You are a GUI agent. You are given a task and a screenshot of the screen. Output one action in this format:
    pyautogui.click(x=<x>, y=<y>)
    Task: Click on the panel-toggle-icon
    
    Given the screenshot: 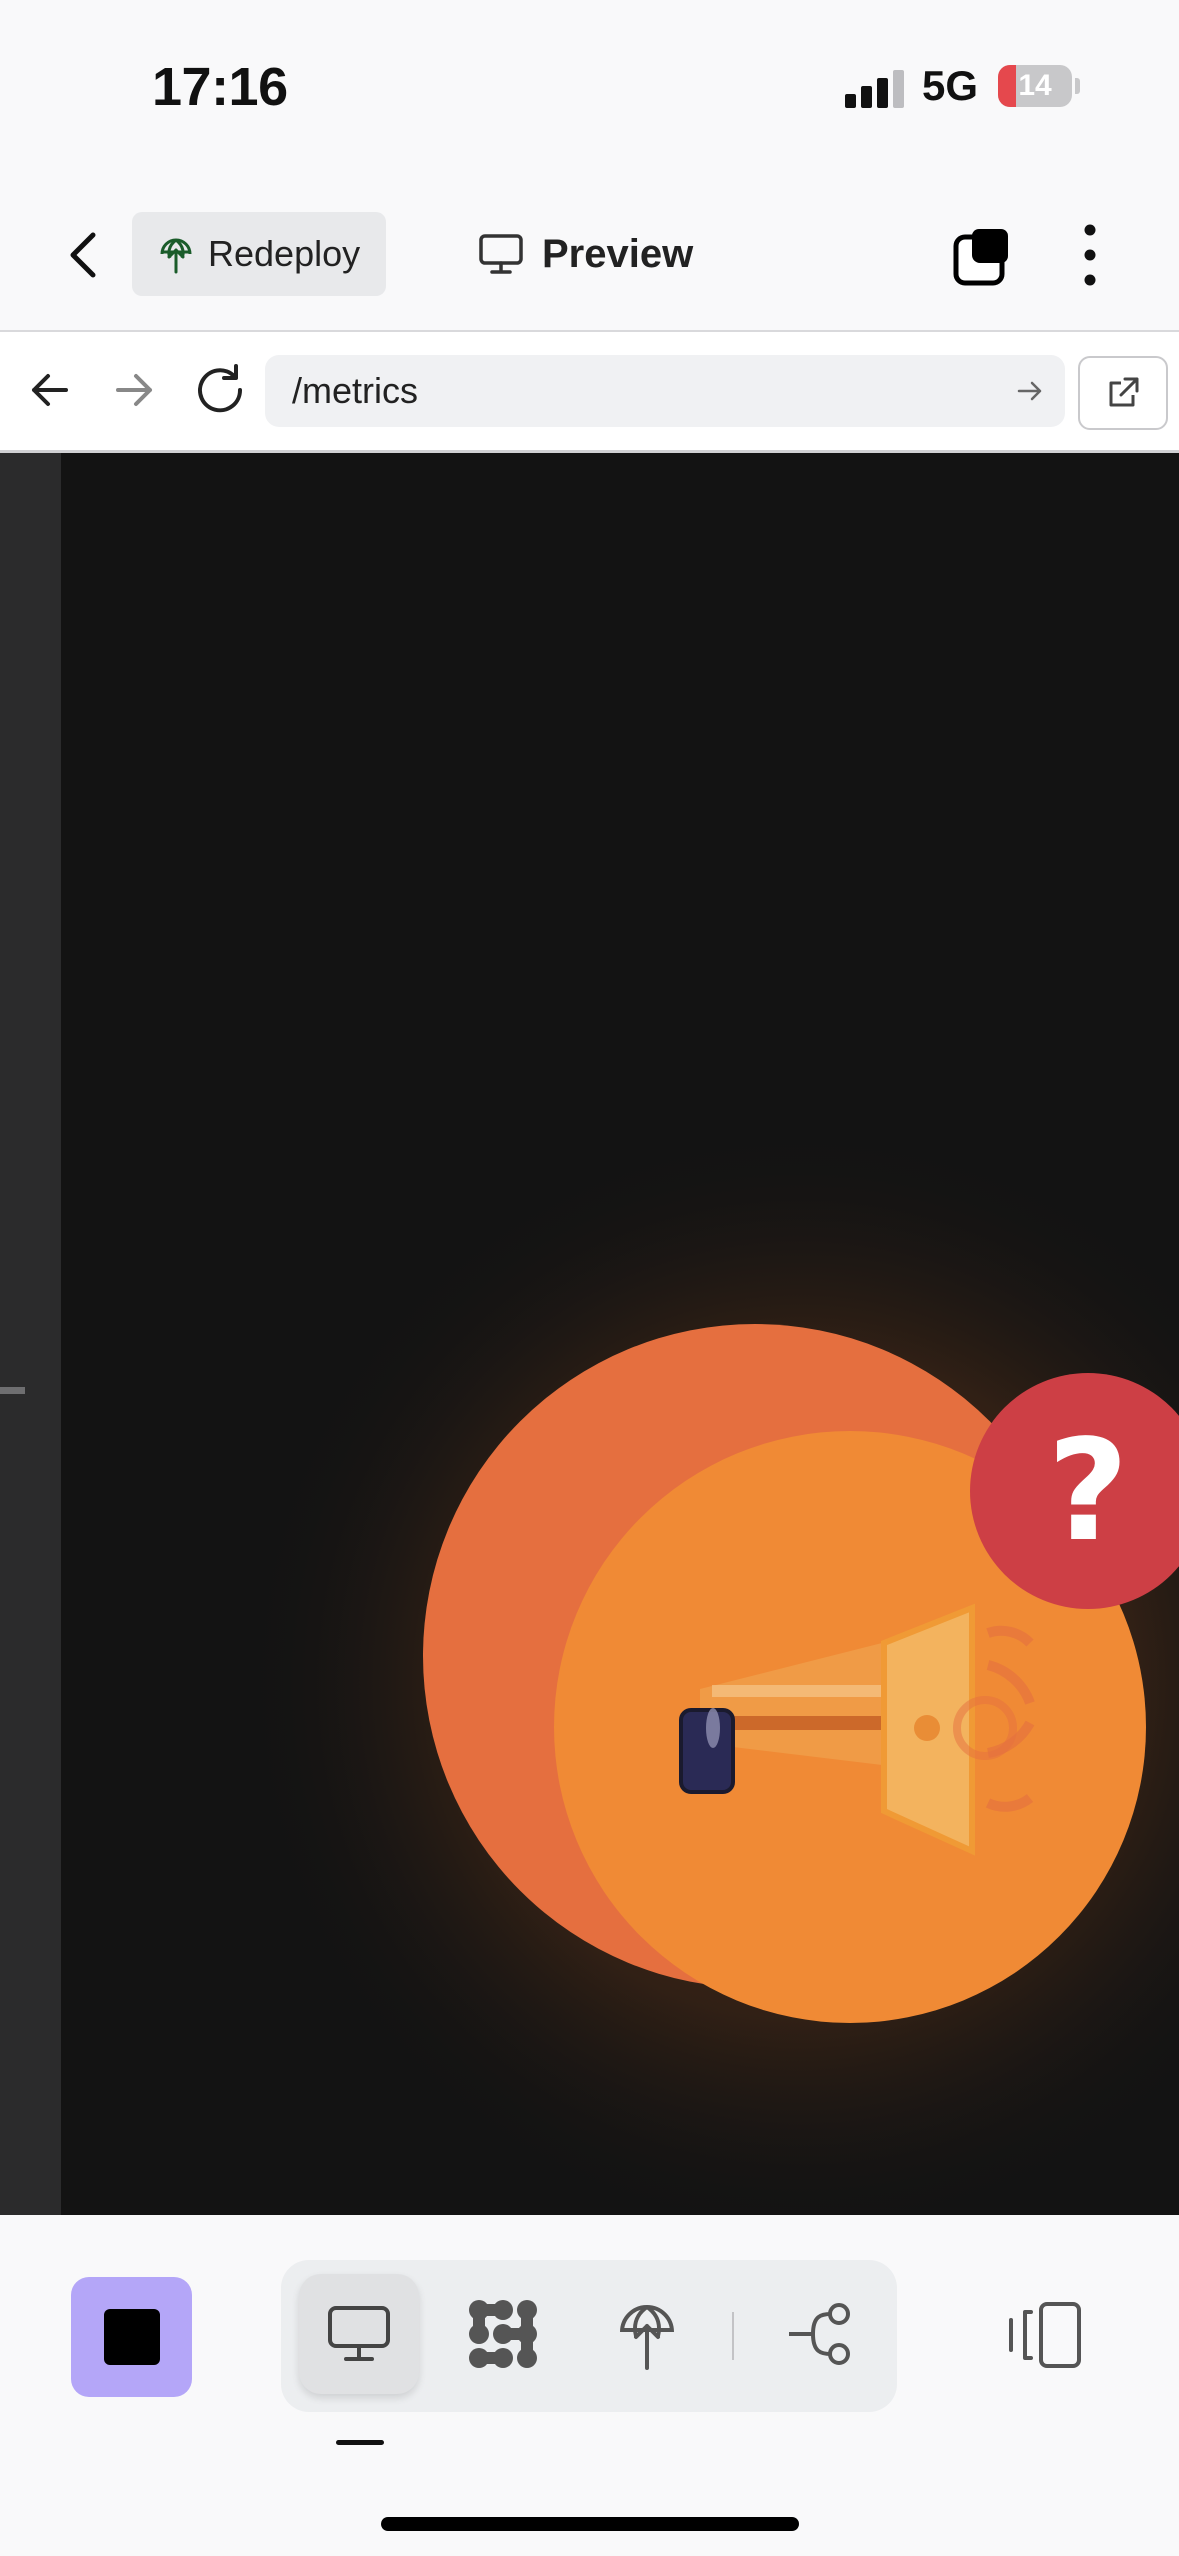 What is the action you would take?
    pyautogui.click(x=1045, y=2335)
    